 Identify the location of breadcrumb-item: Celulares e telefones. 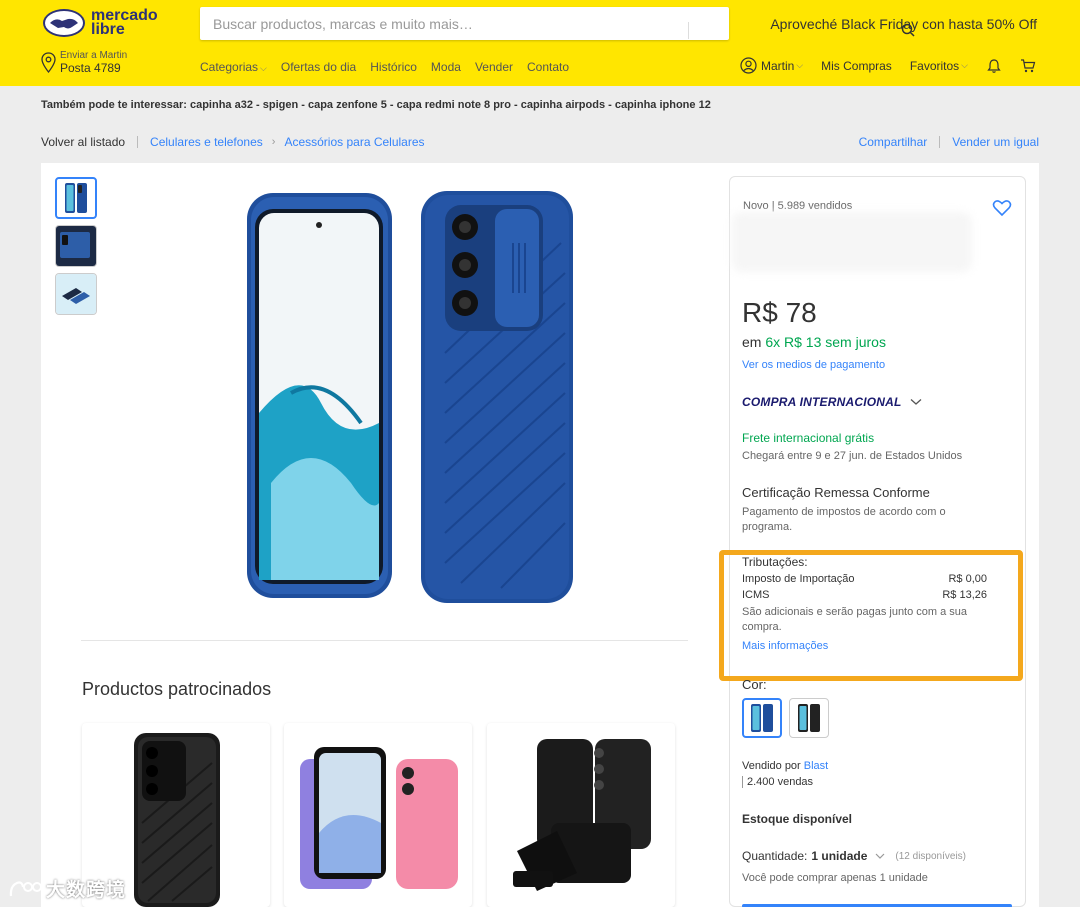
(206, 142).